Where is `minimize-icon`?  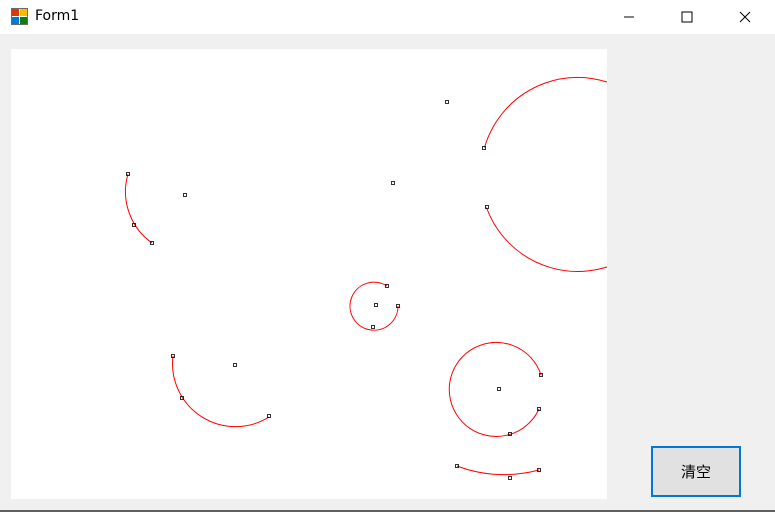
minimize-icon is located at coordinates (629, 17).